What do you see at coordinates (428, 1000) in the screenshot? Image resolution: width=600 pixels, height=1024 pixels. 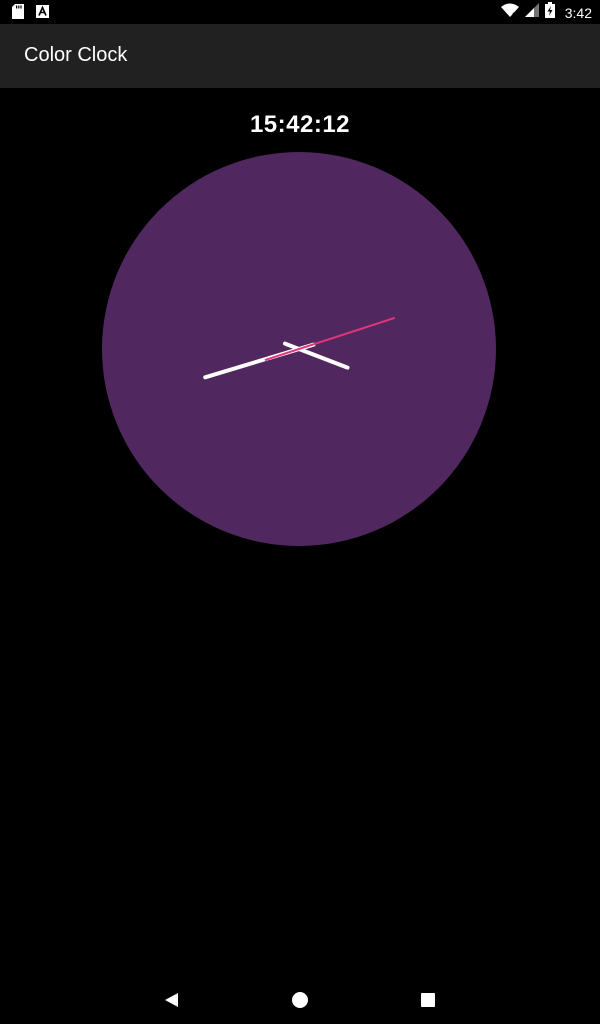 I see `recents-icon` at bounding box center [428, 1000].